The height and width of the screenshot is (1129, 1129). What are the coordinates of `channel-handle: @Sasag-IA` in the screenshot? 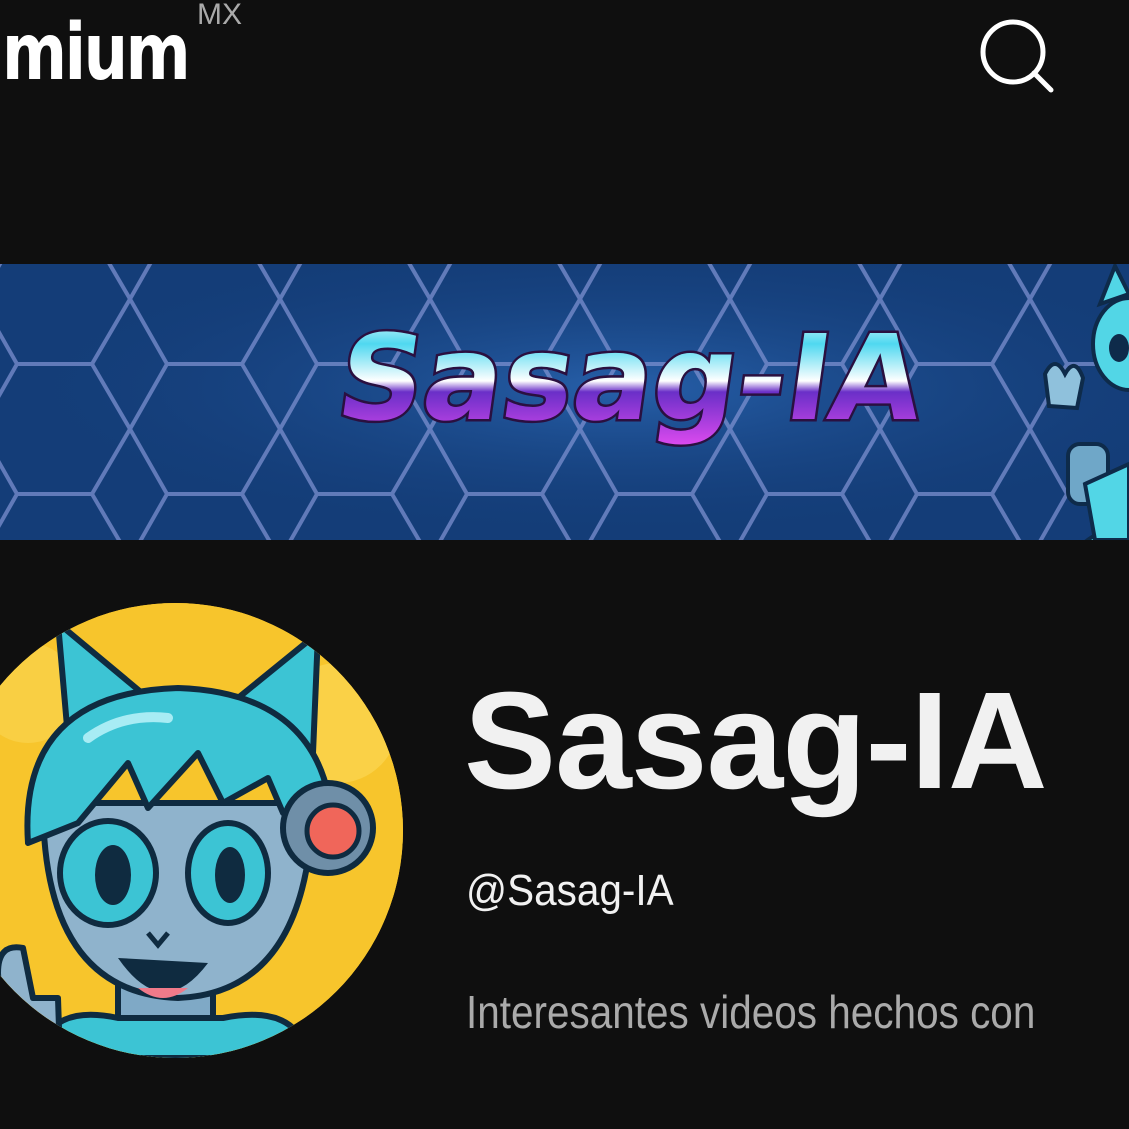 It's located at (570, 891).